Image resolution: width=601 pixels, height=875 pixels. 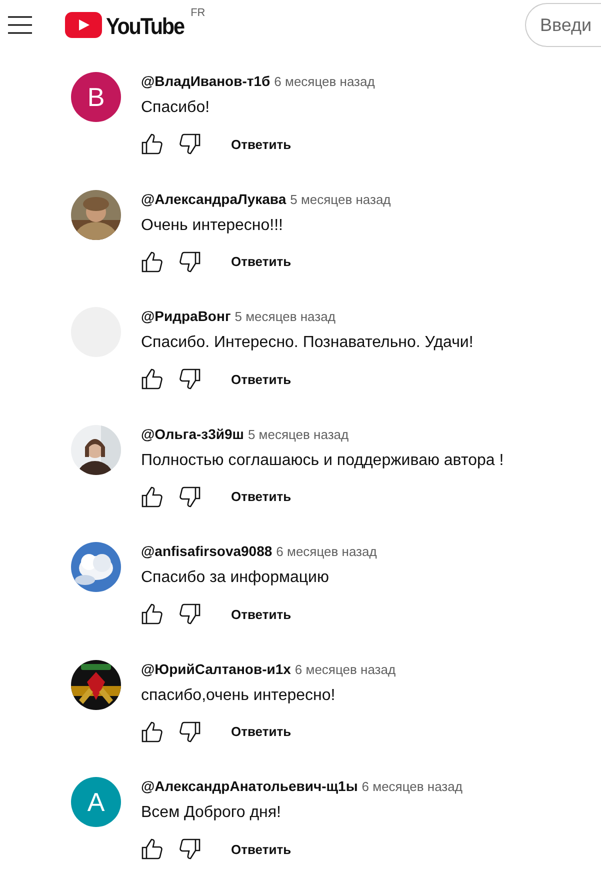 What do you see at coordinates (213, 198) in the screenshot?
I see `comment-author: @АлександраЛукава` at bounding box center [213, 198].